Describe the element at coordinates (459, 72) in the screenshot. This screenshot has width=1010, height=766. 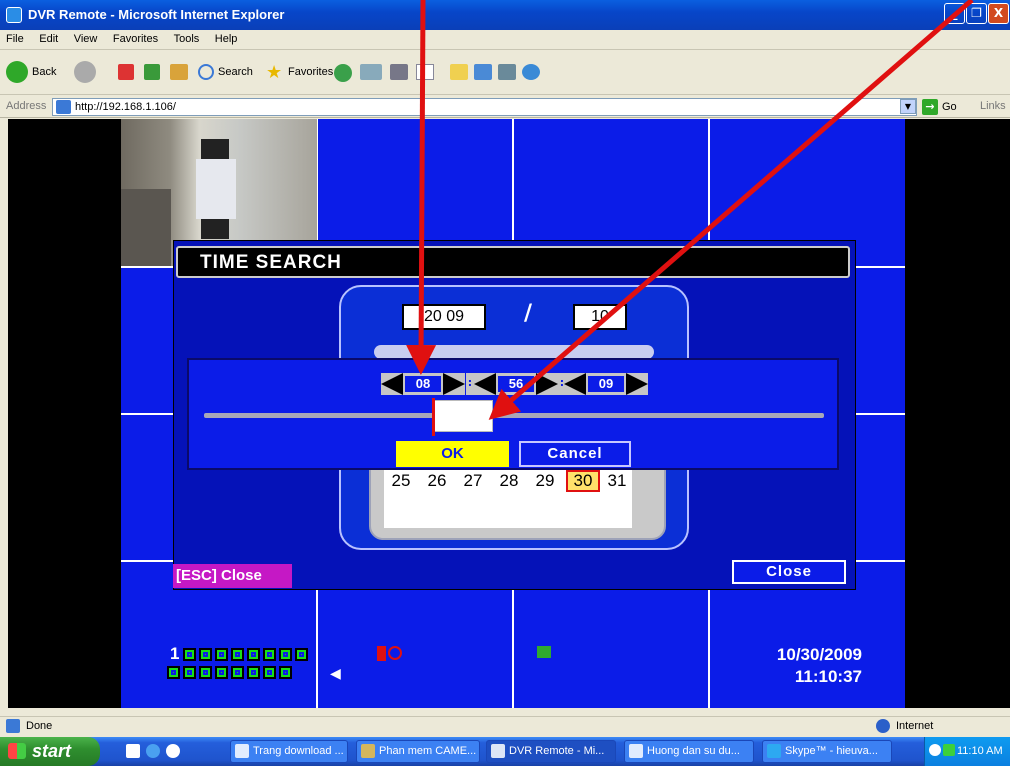
I see `discuss-icon` at that location.